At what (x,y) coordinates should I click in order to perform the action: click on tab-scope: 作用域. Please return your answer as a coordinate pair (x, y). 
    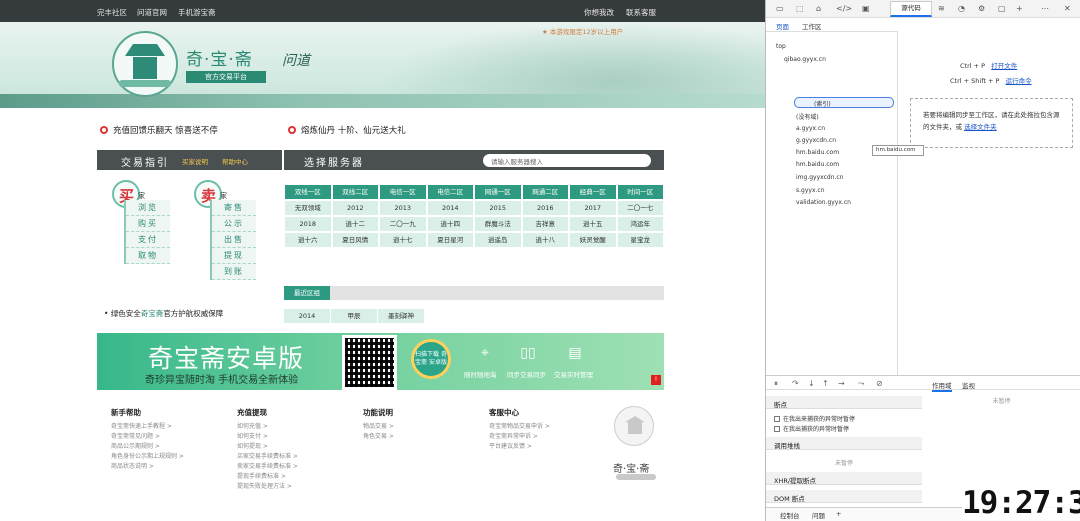
    Looking at the image, I should click on (942, 386).